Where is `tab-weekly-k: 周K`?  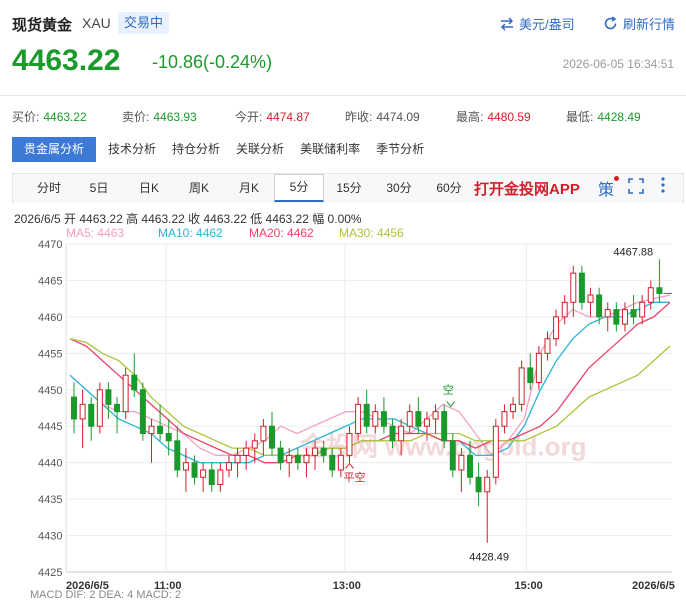 tab-weekly-k: 周K is located at coordinates (199, 188).